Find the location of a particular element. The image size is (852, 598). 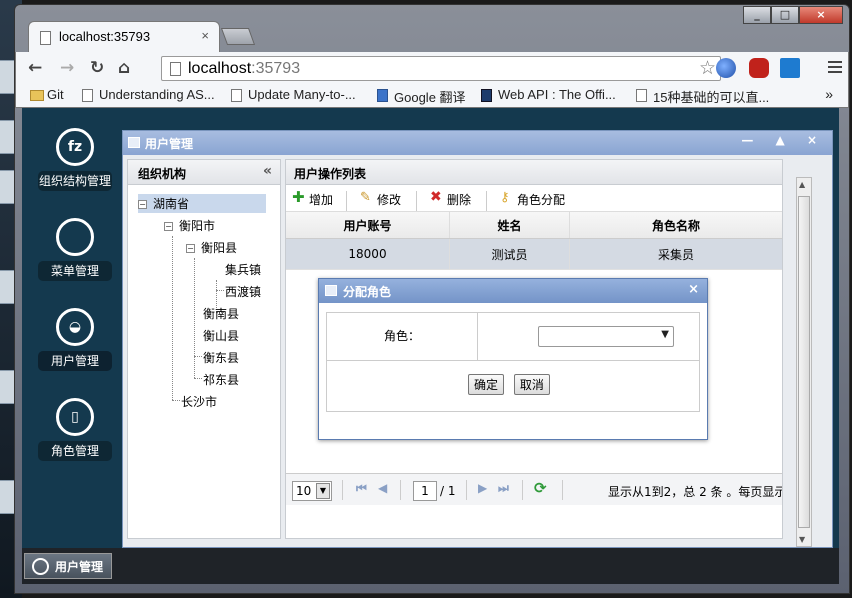

column-header-account: 用户账号 is located at coordinates (368, 225).